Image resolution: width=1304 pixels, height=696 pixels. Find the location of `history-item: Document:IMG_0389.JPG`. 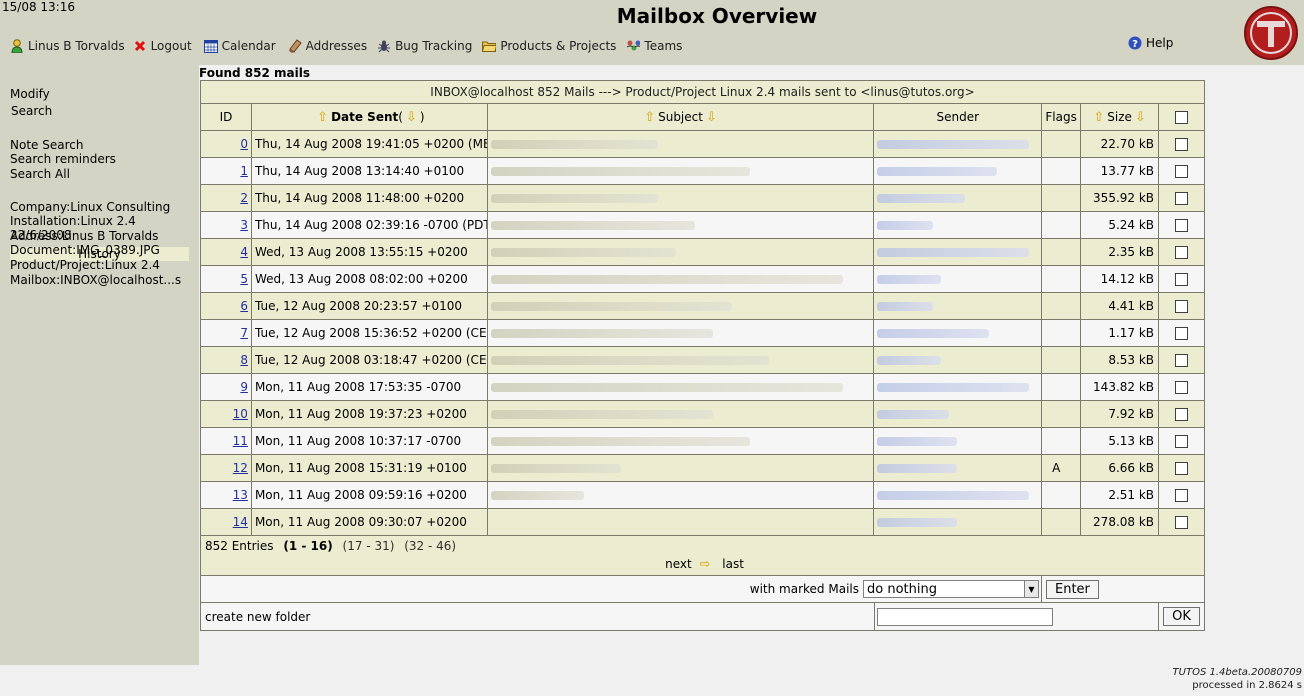

history-item: Document:IMG_0389.JPG is located at coordinates (85, 250).